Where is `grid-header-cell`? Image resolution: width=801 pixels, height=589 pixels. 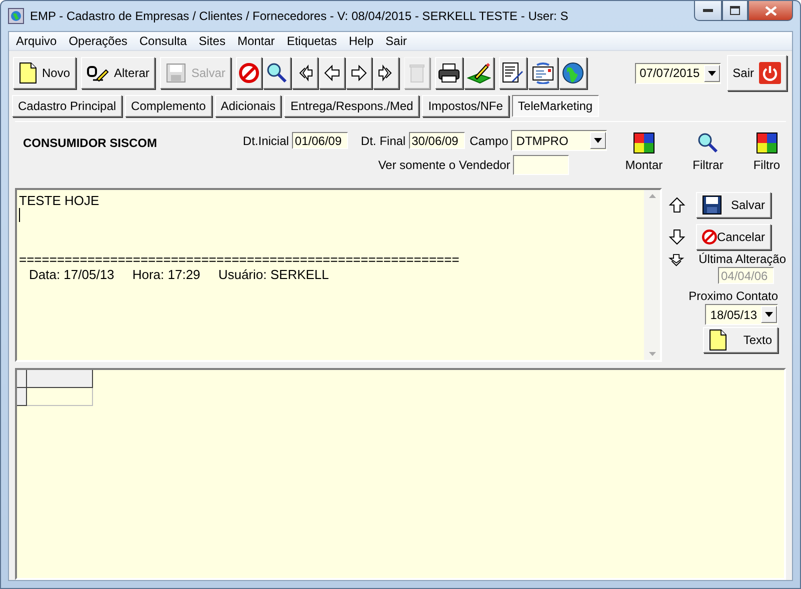
grid-header-cell is located at coordinates (60, 379).